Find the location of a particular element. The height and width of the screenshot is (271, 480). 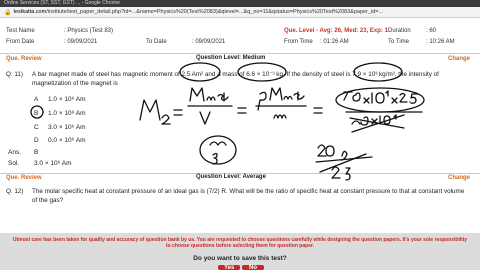

q12-number: Q. 12) is located at coordinates (15, 191).